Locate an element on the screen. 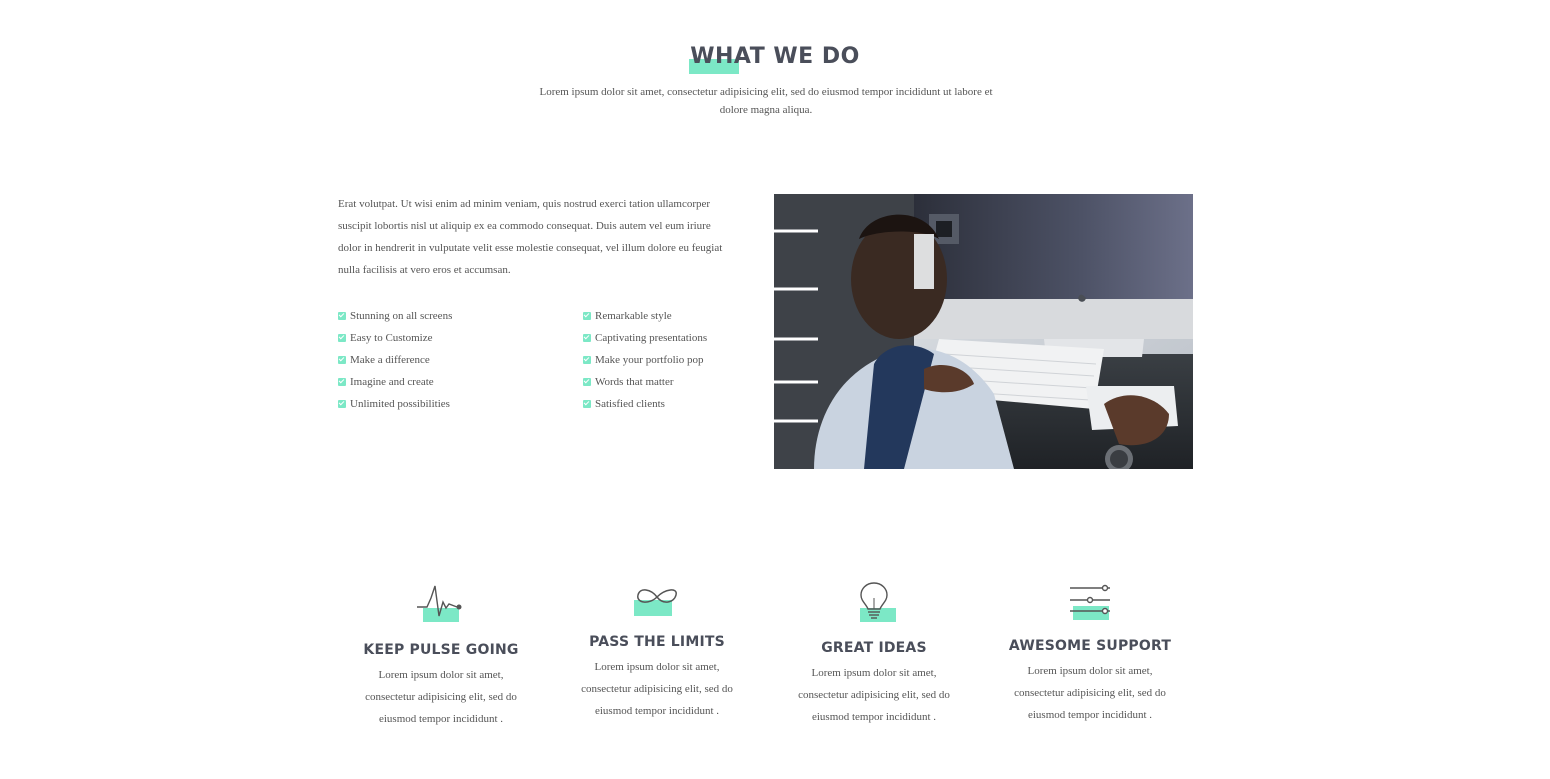  feature-item: Imagine and create is located at coordinates (395, 382).